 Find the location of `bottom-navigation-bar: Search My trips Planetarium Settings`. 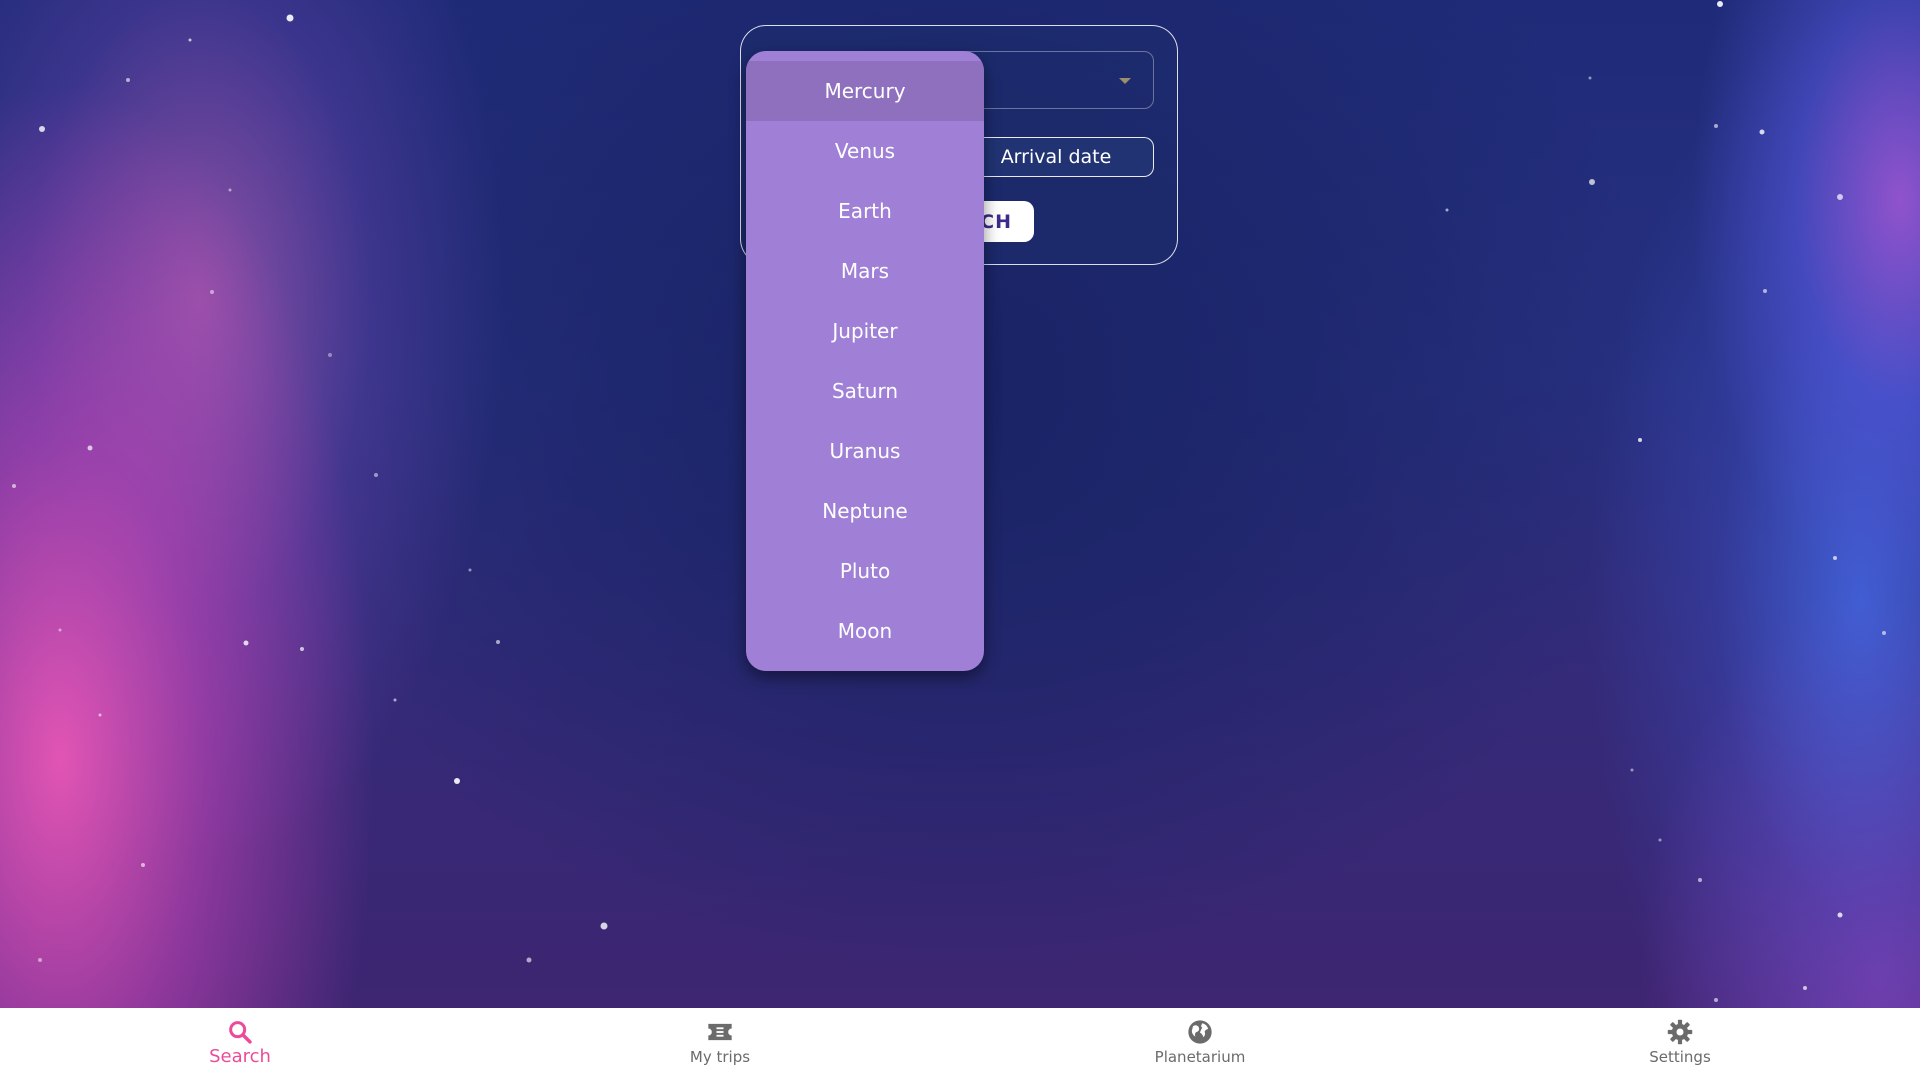

bottom-navigation-bar: Search My trips Planetarium Settings is located at coordinates (960, 1044).